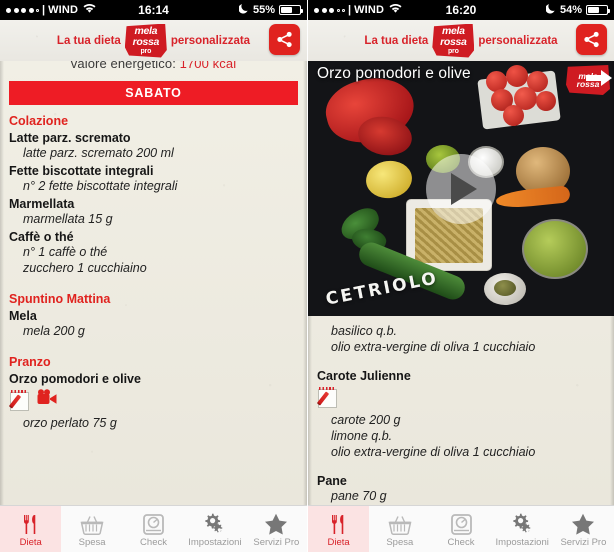  Describe the element at coordinates (98, 153) in the screenshot. I see `item-detail: latte parz. scremato 200 ml` at that location.